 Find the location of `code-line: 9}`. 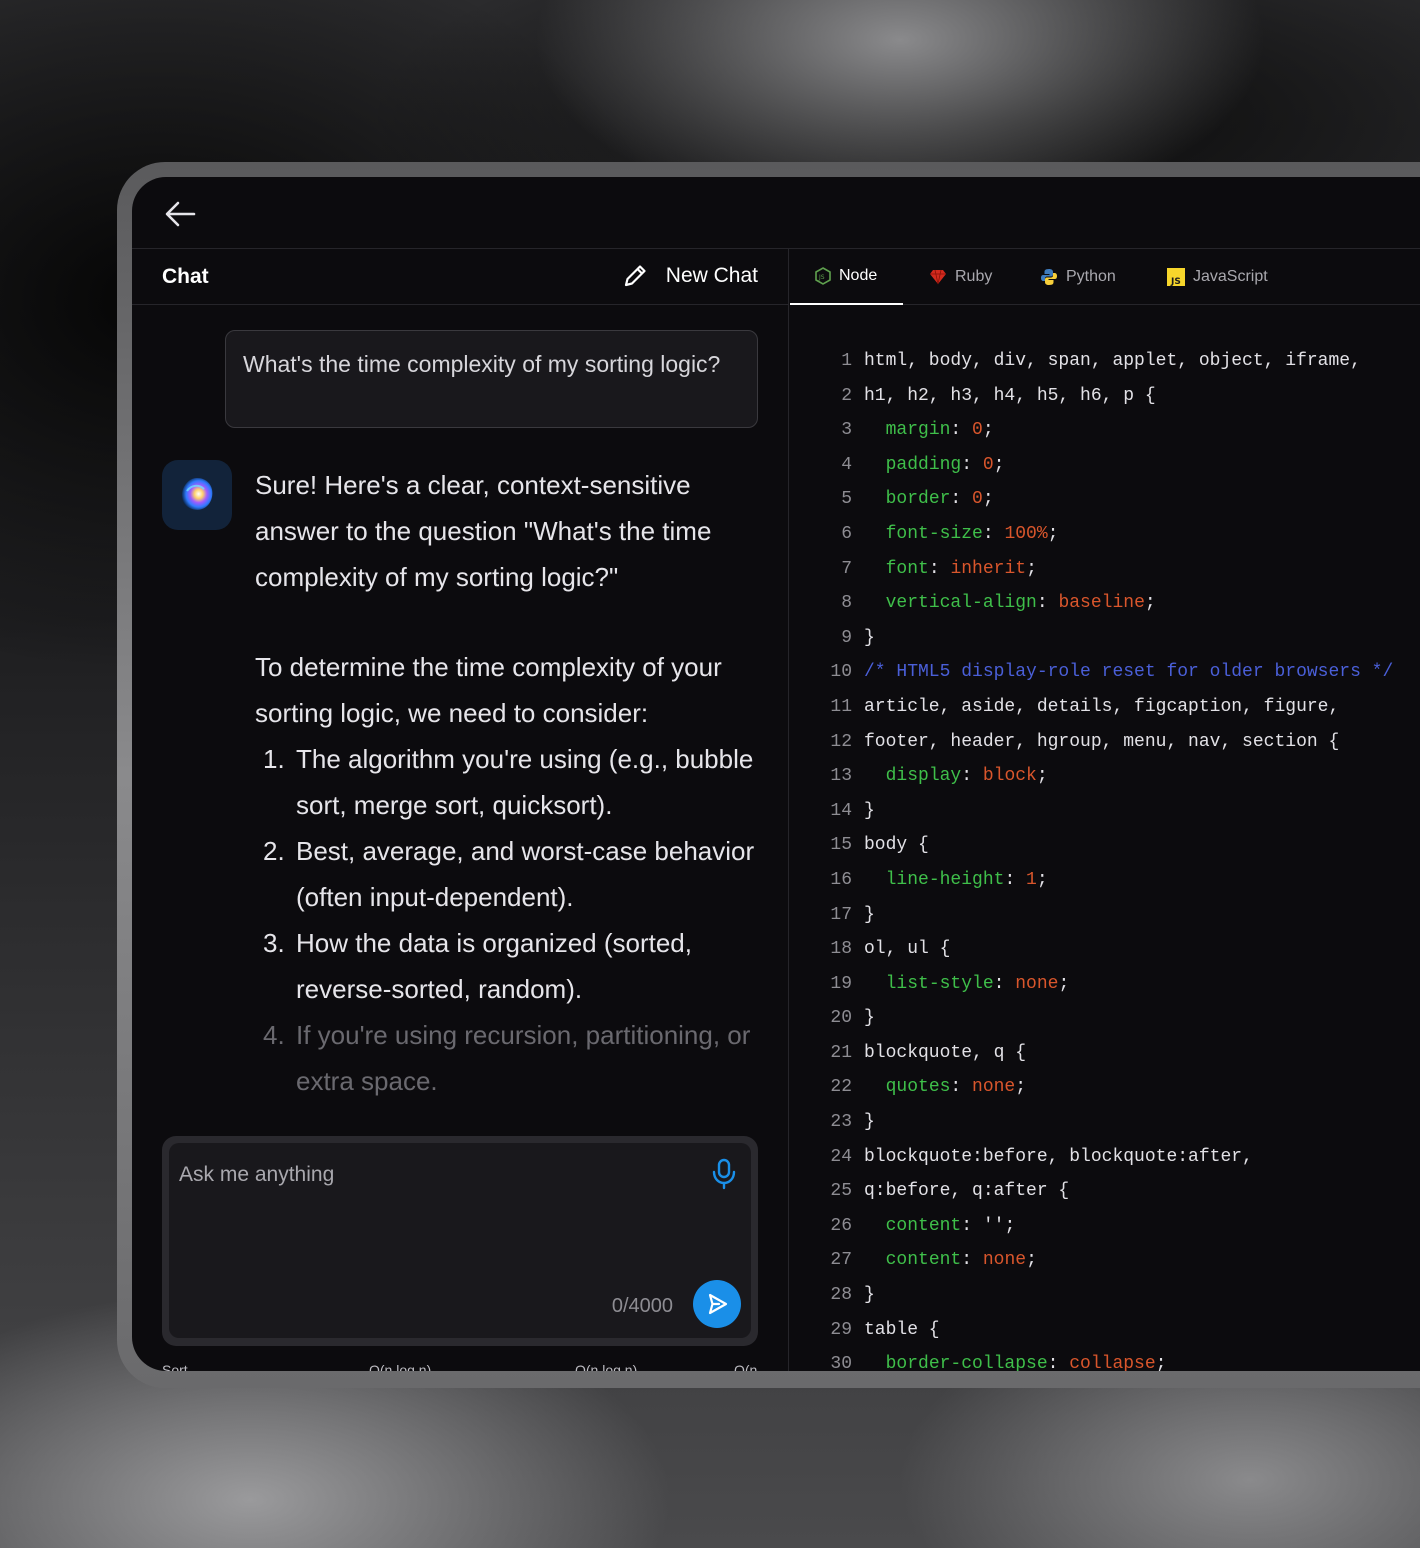

code-line: 9} is located at coordinates (1105, 638).